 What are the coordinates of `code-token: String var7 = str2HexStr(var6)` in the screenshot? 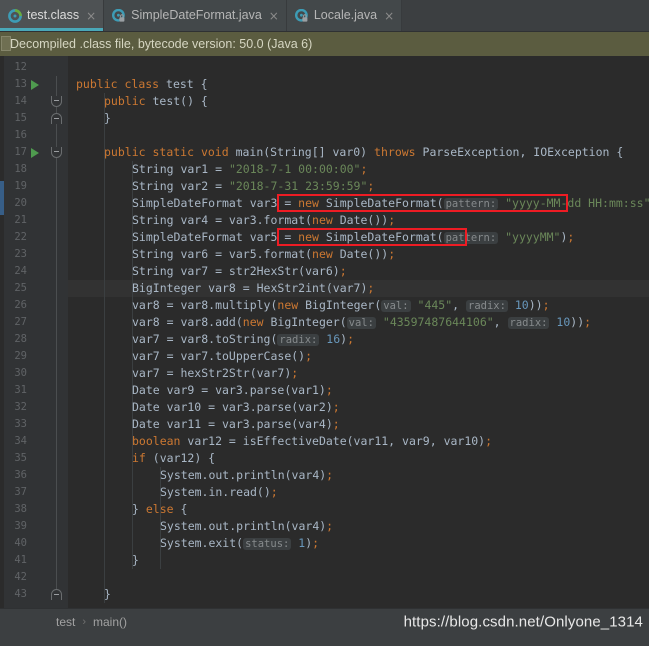 It's located at (236, 271).